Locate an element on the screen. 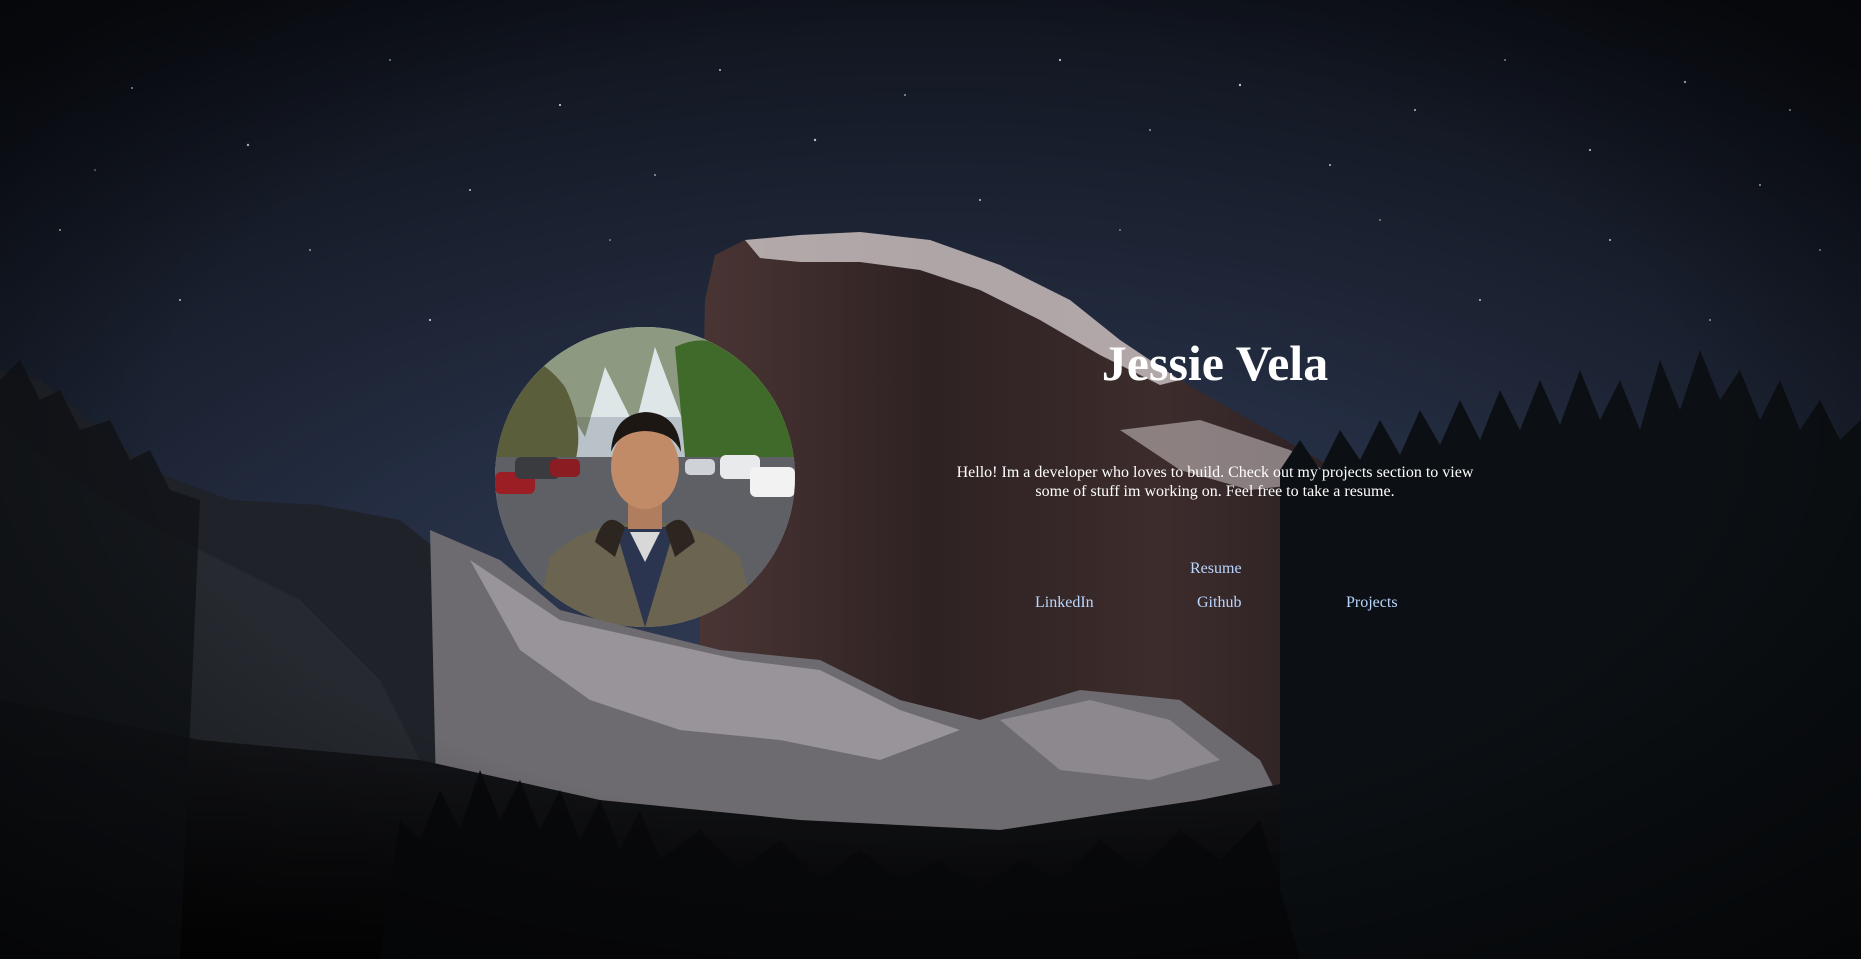 The image size is (1861, 959). profile-photo is located at coordinates (645, 477).